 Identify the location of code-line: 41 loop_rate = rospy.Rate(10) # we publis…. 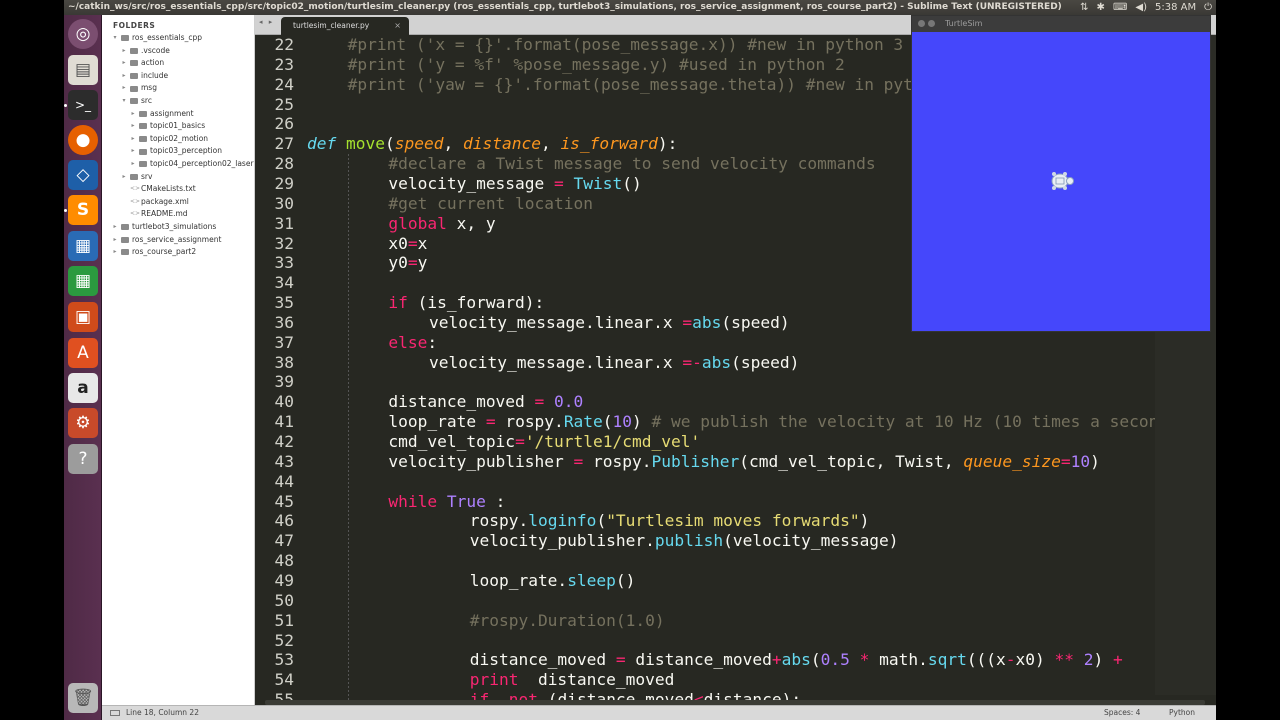
(735, 422).